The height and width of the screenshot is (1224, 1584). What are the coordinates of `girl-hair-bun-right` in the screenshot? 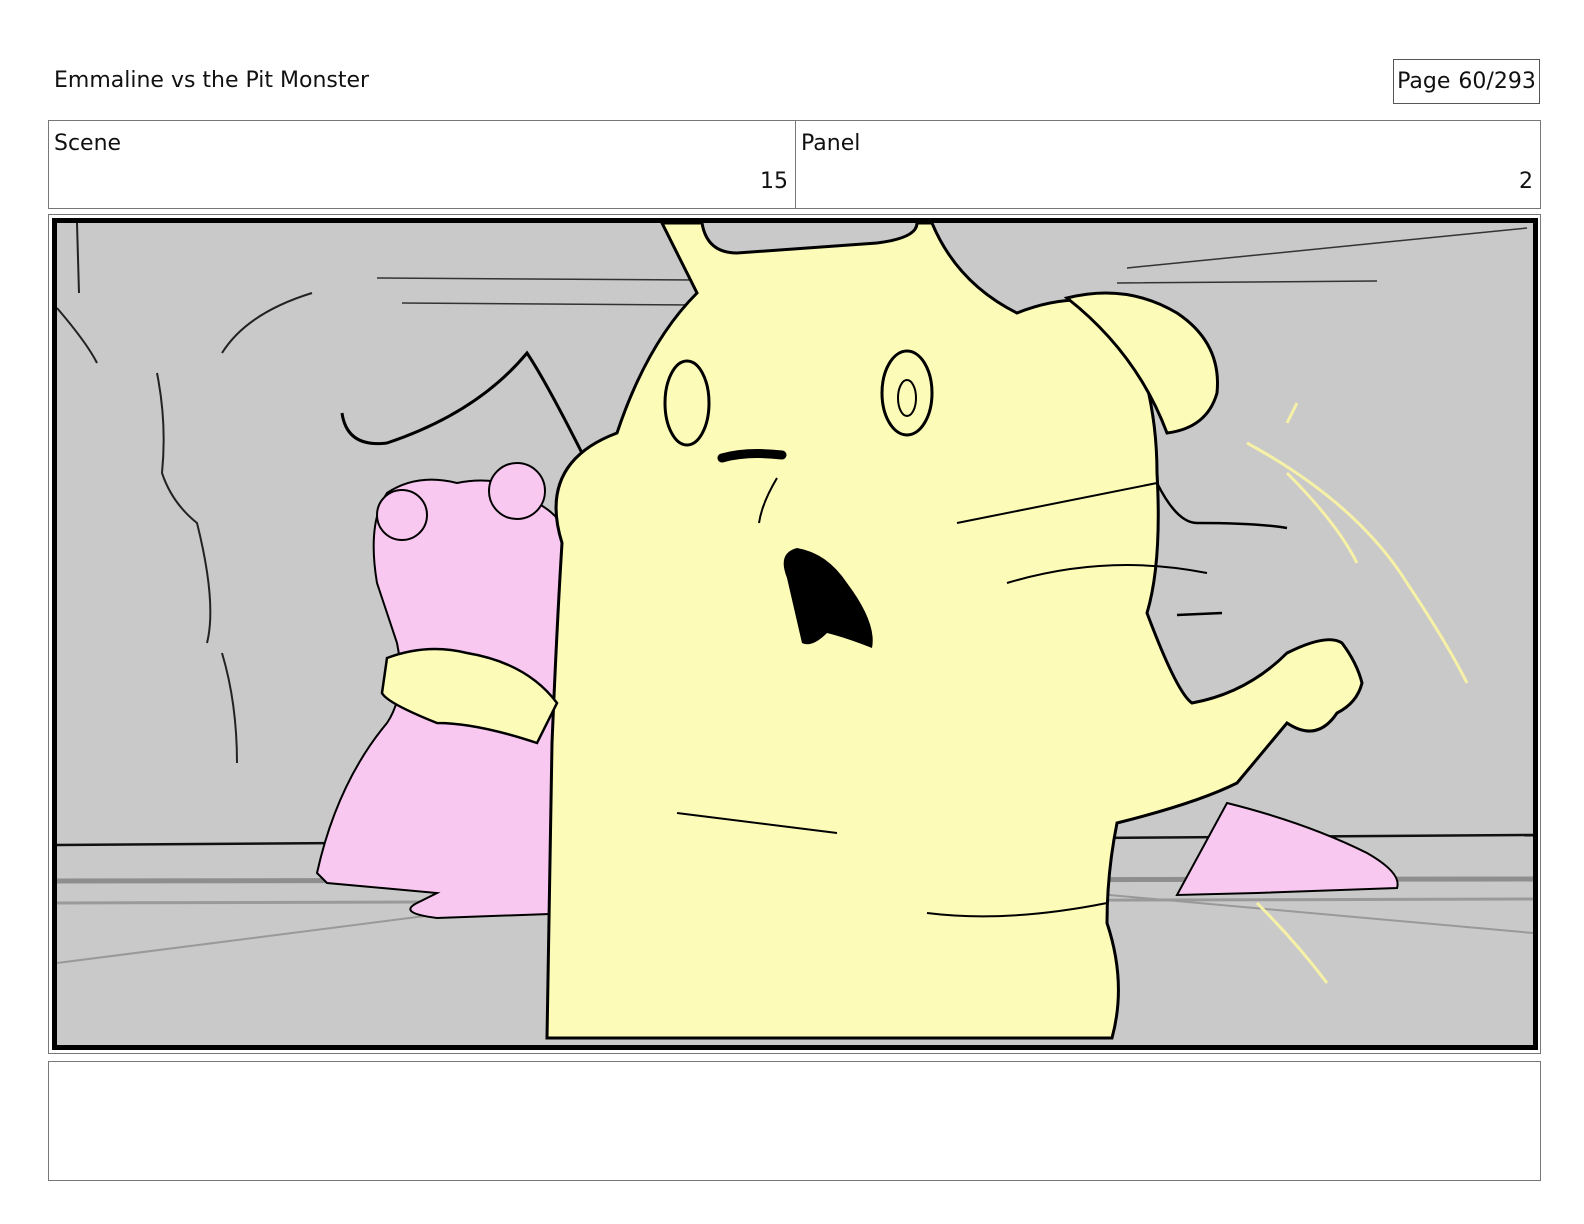 It's located at (517, 491).